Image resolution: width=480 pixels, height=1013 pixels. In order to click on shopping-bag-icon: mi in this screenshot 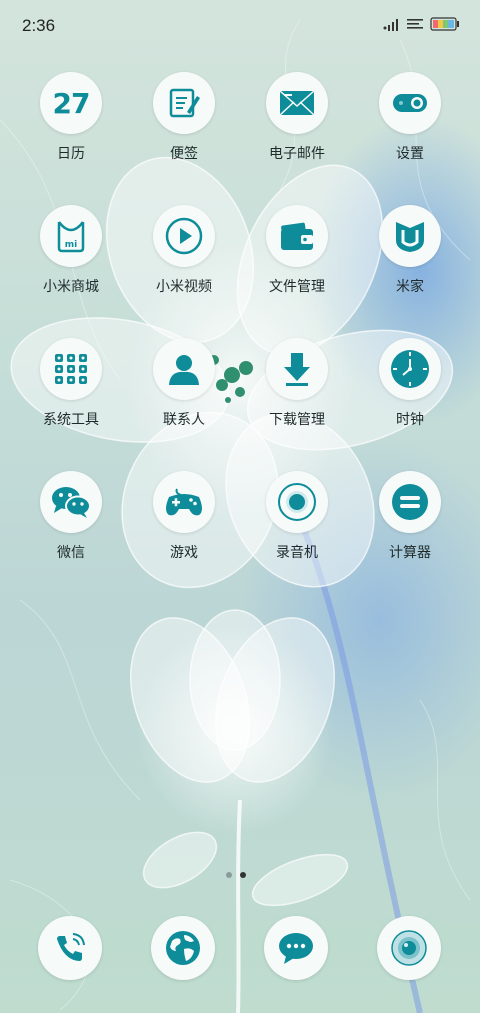, I will do `click(71, 236)`.